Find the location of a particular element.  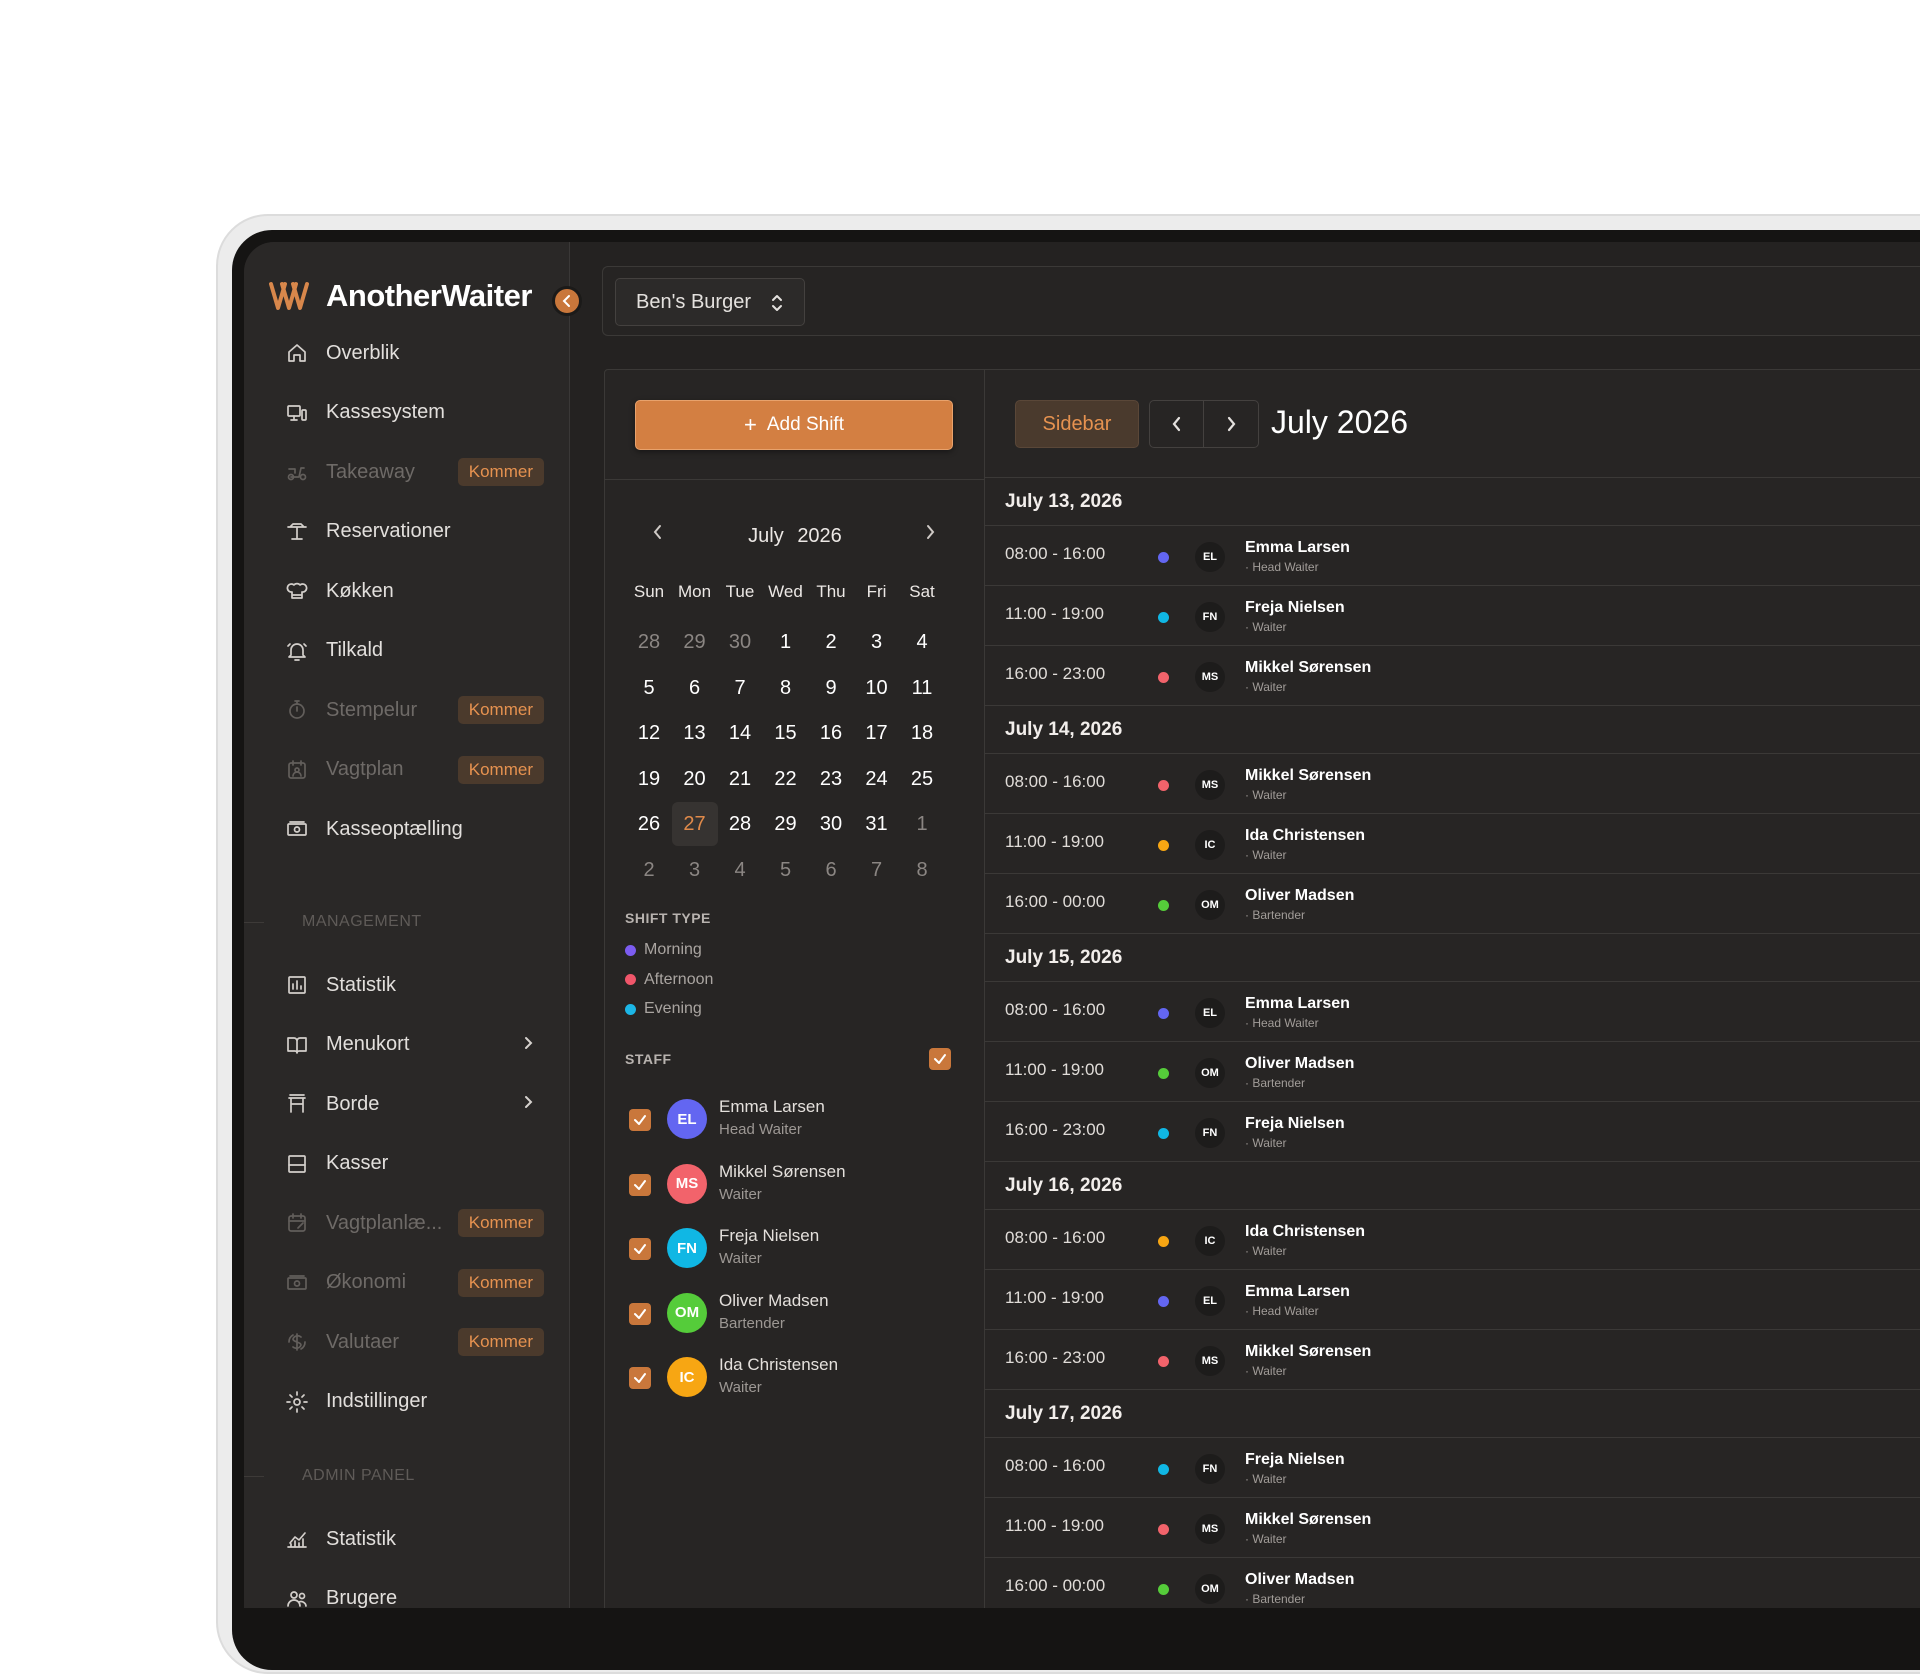

sidebar-item-valutaer: Valutaer Kommer is located at coordinates (414, 1342).